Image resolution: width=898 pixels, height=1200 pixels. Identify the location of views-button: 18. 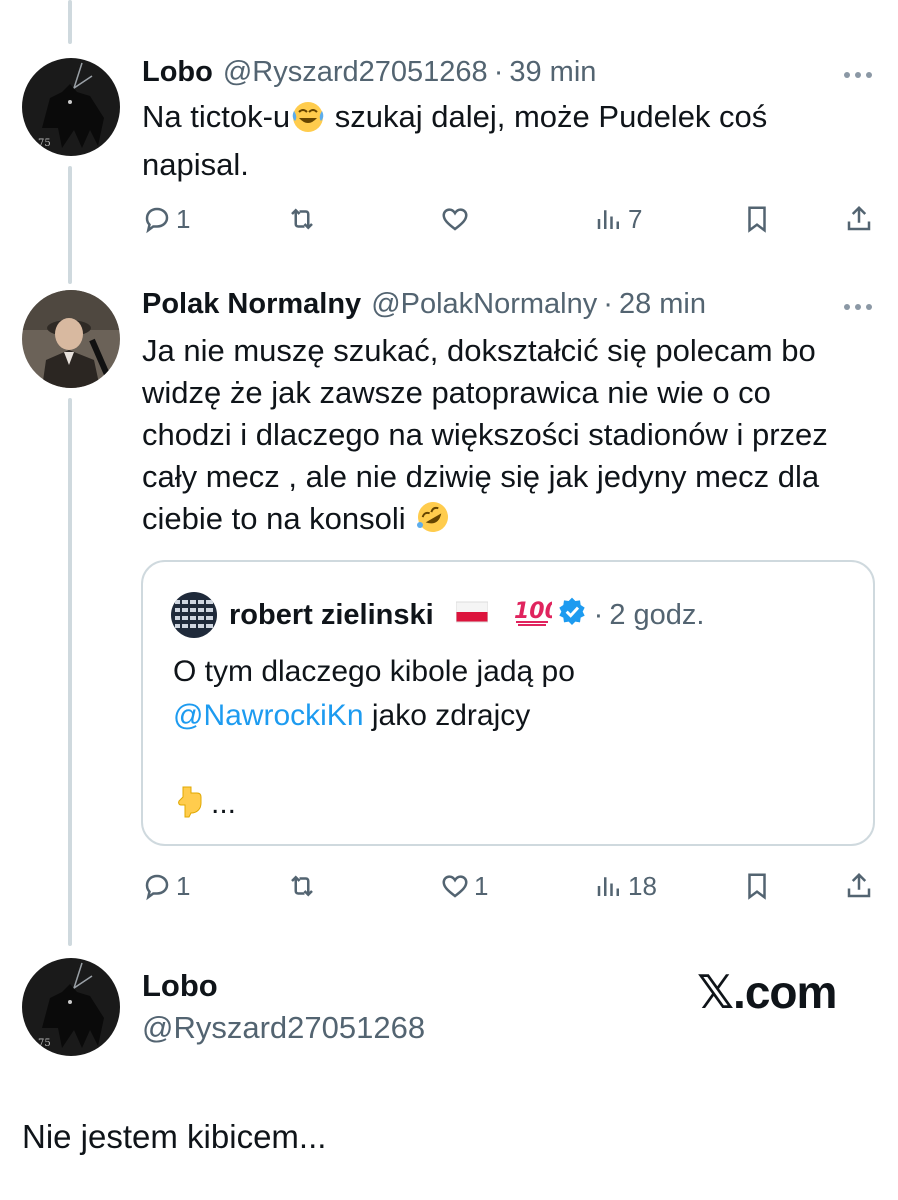
(625, 886).